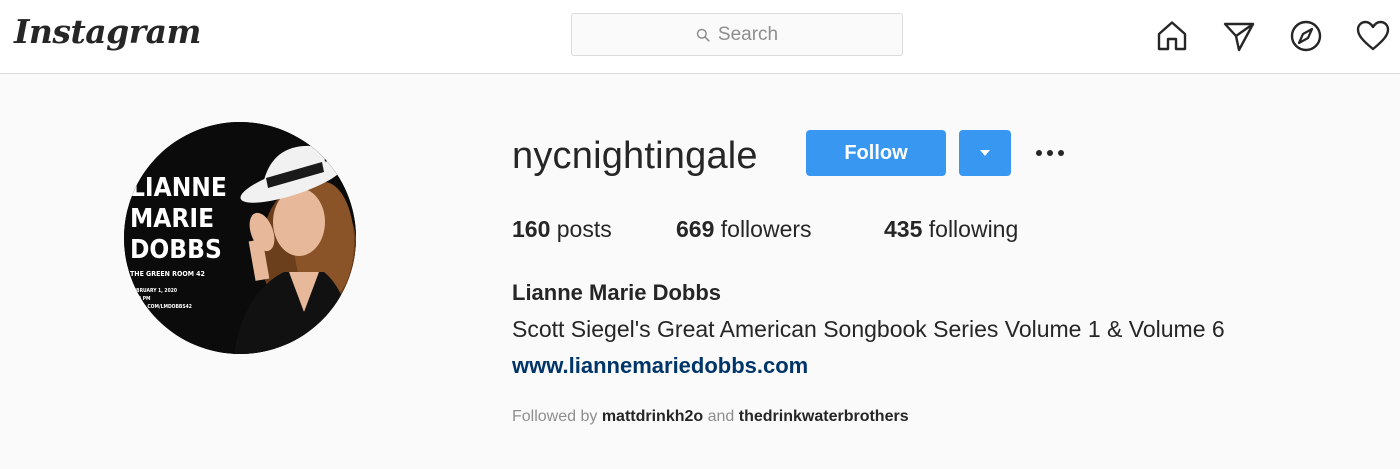 The width and height of the screenshot is (1400, 469). What do you see at coordinates (1373, 36) in the screenshot?
I see `activity-heart-icon` at bounding box center [1373, 36].